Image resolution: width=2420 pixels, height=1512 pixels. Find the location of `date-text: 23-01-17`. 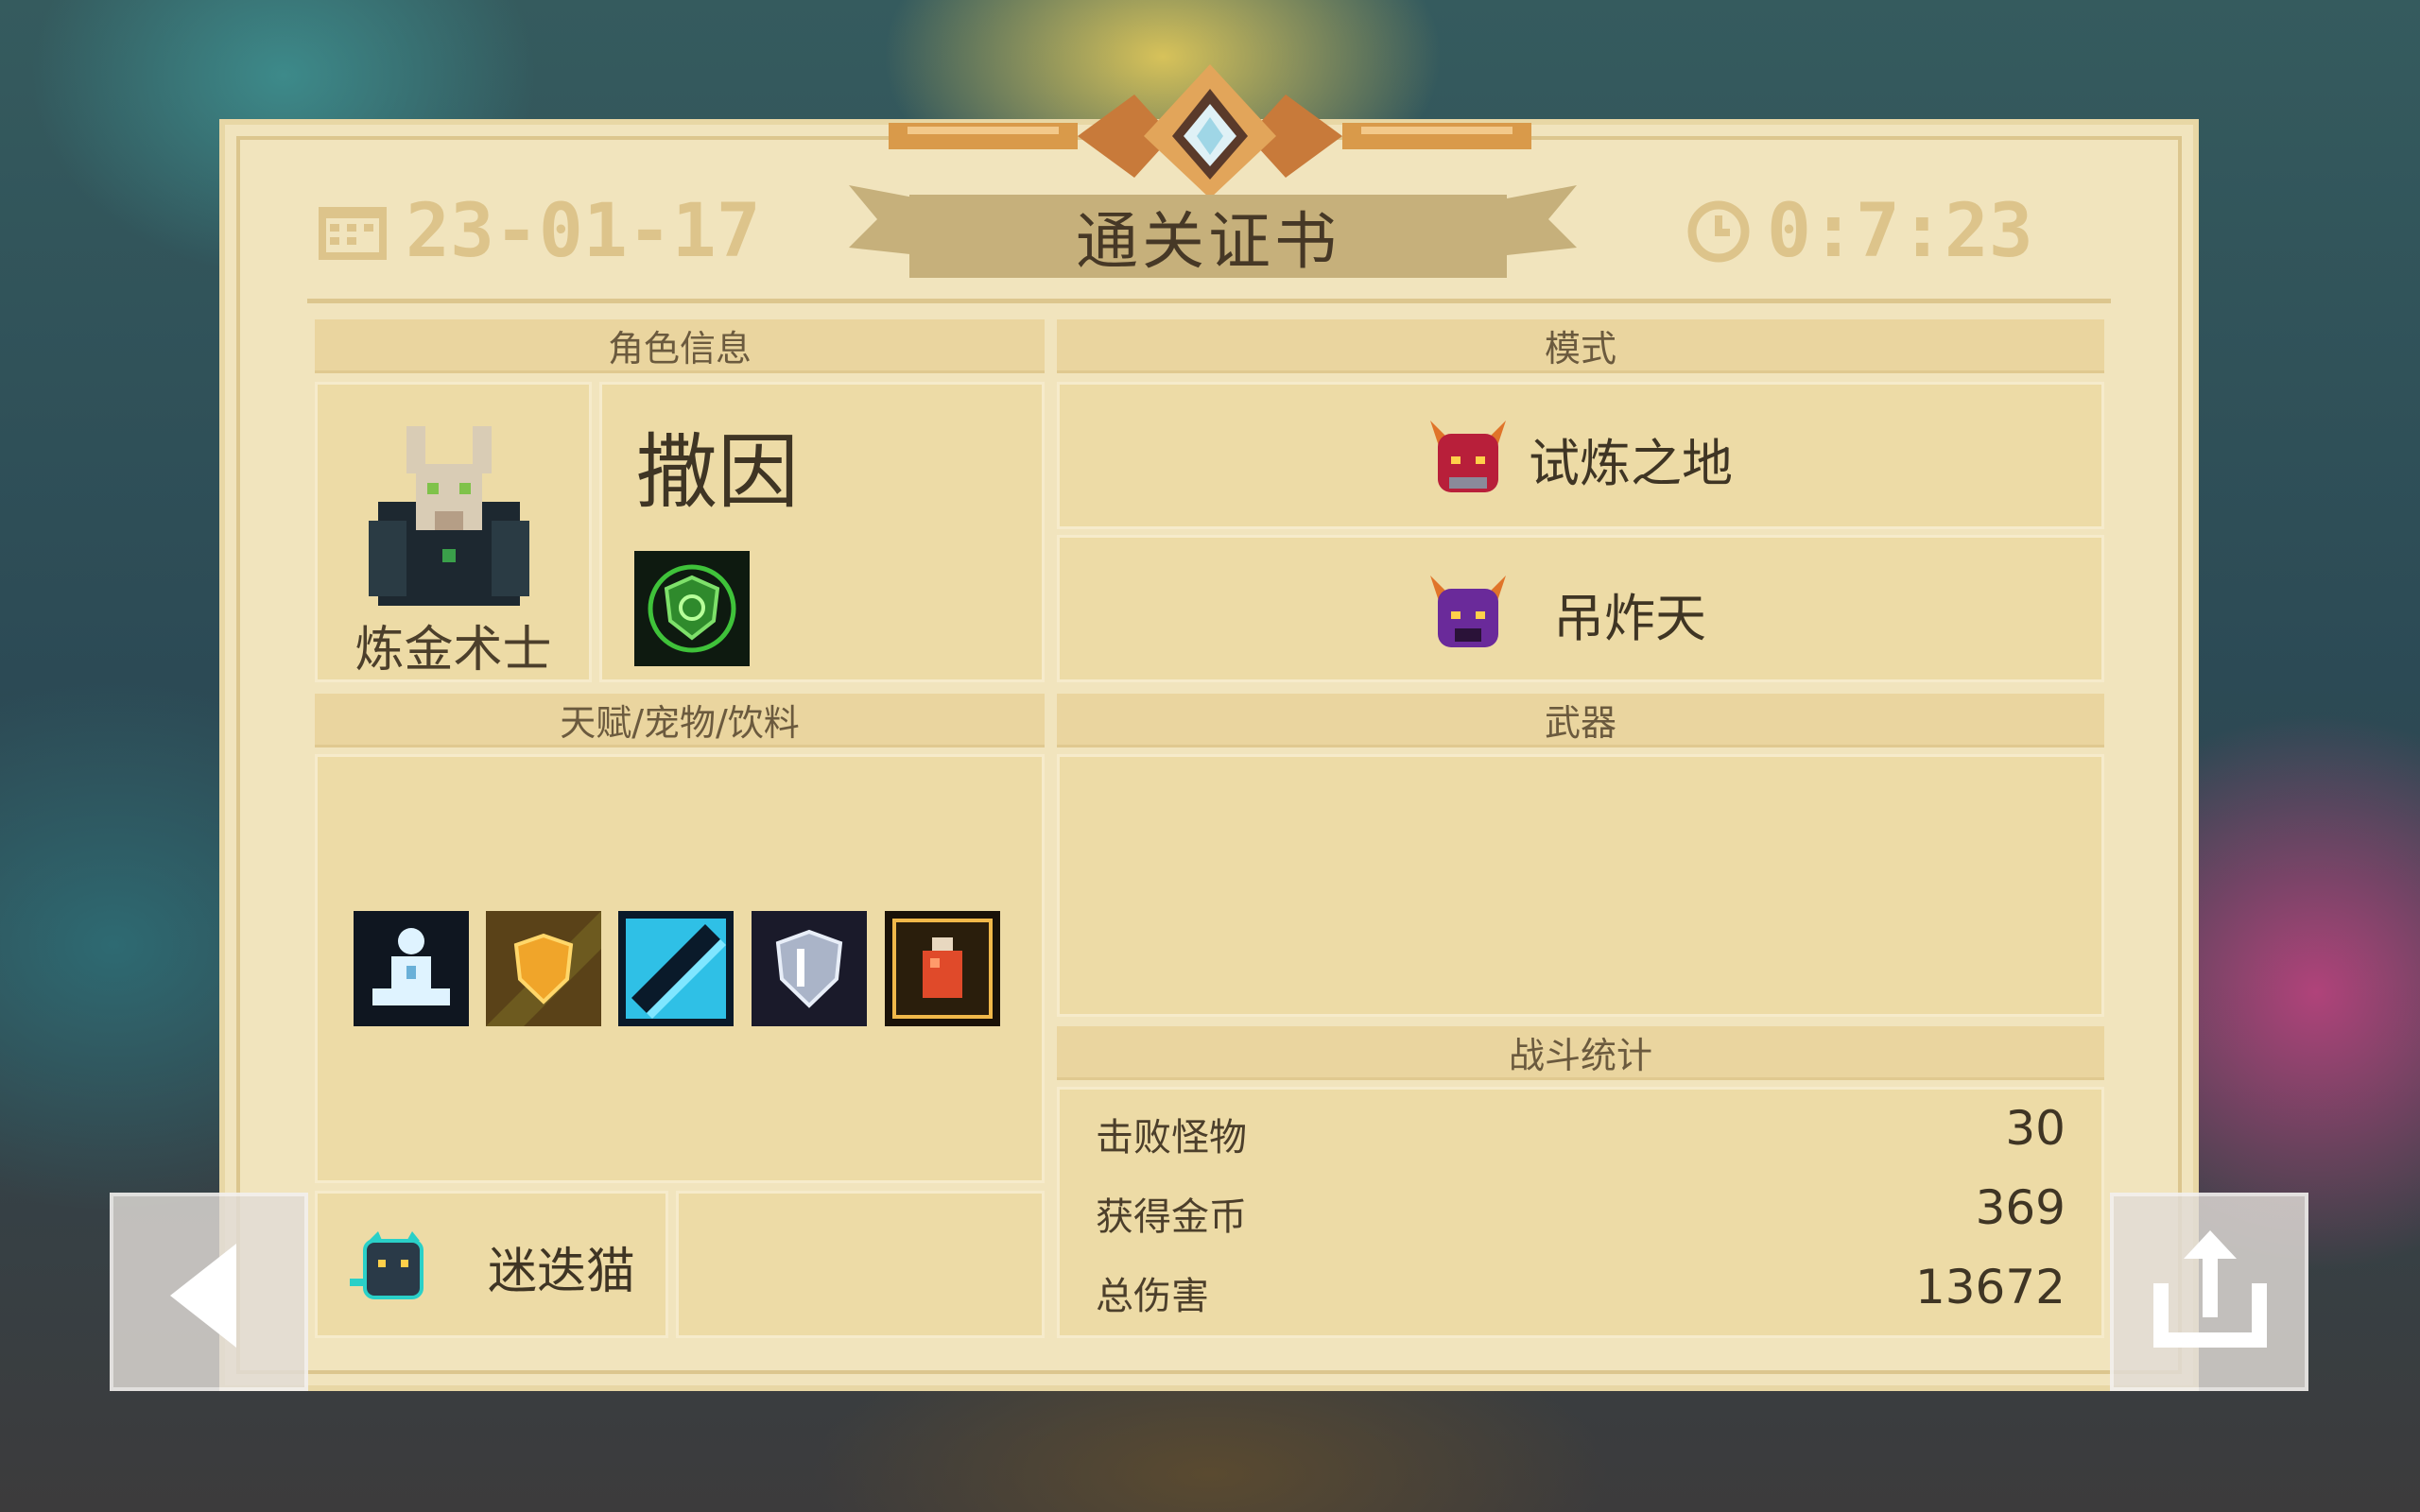

date-text: 23-01-17 is located at coordinates (583, 231).